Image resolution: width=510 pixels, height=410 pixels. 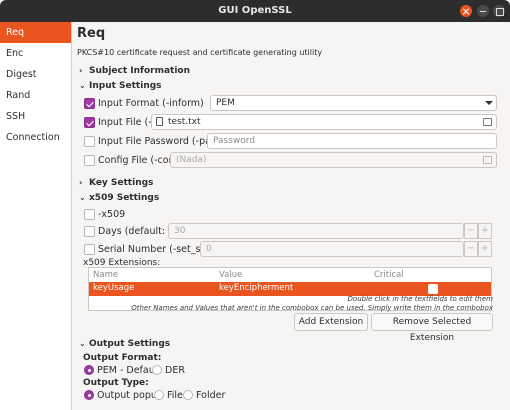 I want to click on file-icon, so click(x=159, y=121).